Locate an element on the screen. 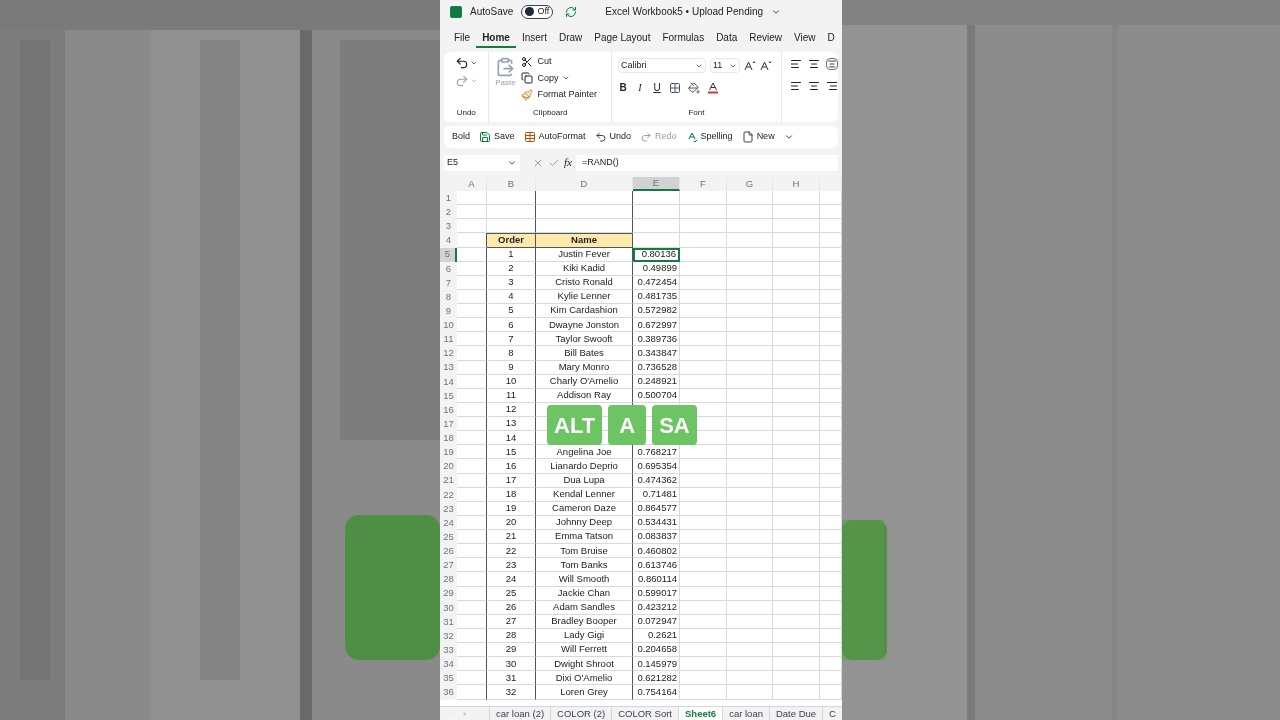  row-header: 27 is located at coordinates (448, 565).